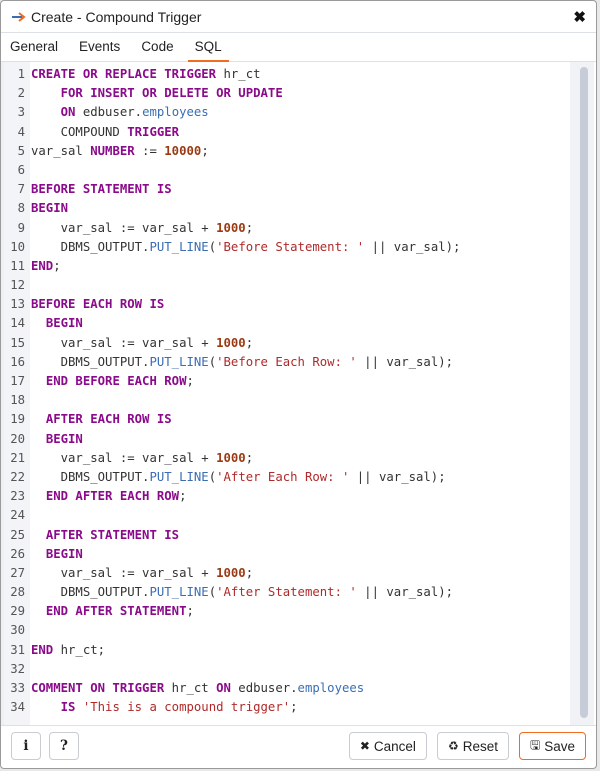 The width and height of the screenshot is (600, 771). Describe the element at coordinates (17, 534) in the screenshot. I see `line-number: 25` at that location.